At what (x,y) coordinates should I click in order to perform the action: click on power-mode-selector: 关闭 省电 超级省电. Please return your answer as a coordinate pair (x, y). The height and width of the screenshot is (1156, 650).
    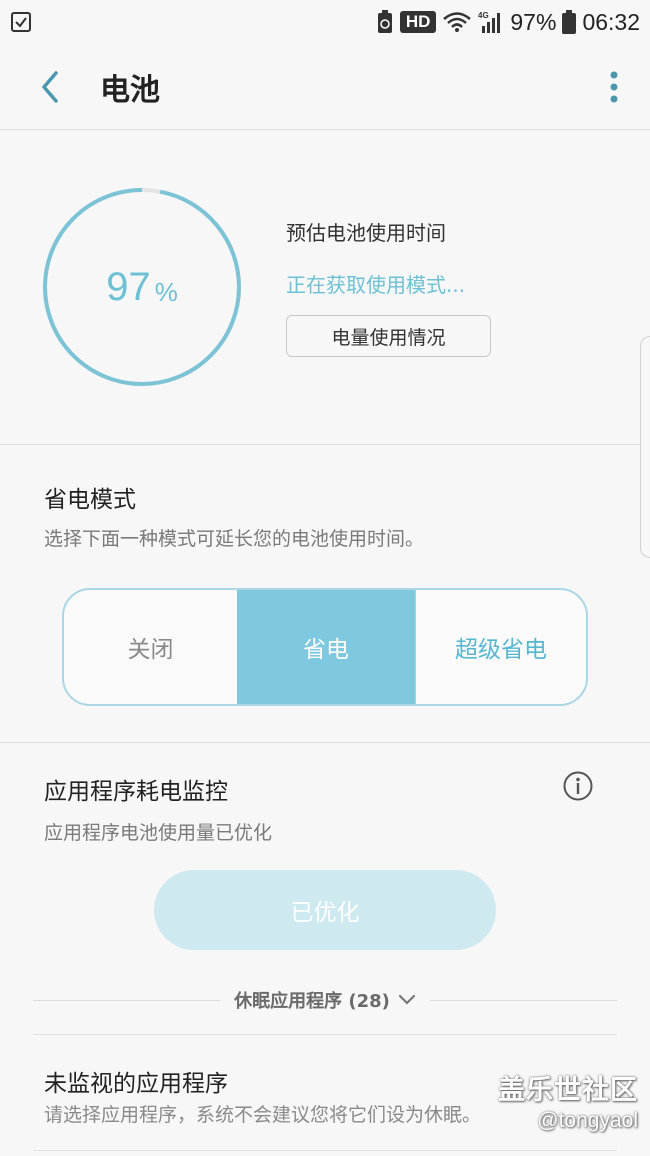
    Looking at the image, I should click on (325, 647).